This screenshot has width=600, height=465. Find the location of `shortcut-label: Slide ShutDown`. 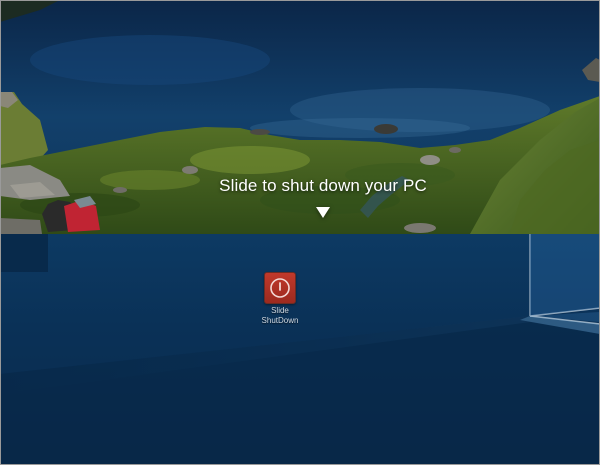

shortcut-label: Slide ShutDown is located at coordinates (280, 315).